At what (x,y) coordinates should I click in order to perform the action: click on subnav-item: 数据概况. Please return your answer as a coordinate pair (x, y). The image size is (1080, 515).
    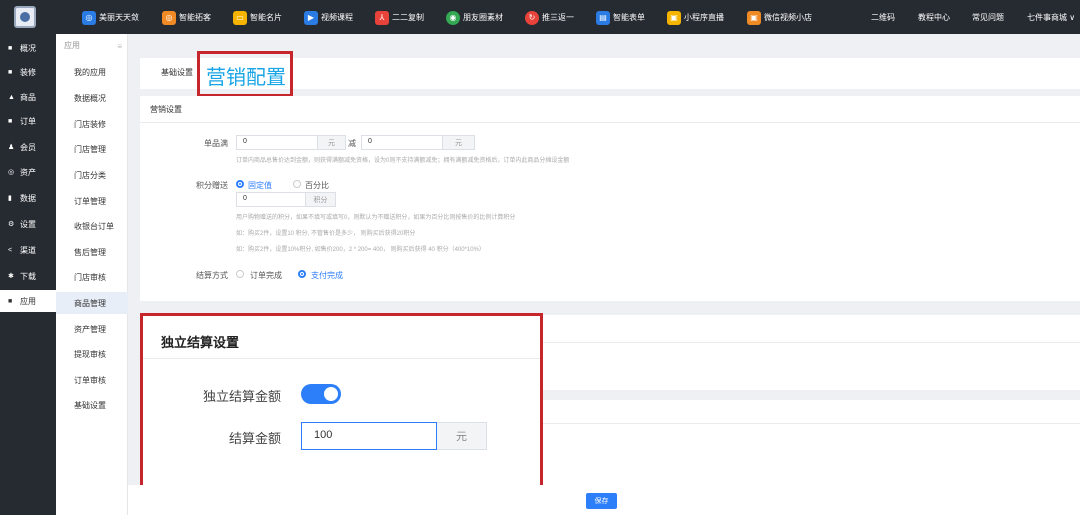
    Looking at the image, I should click on (92, 98).